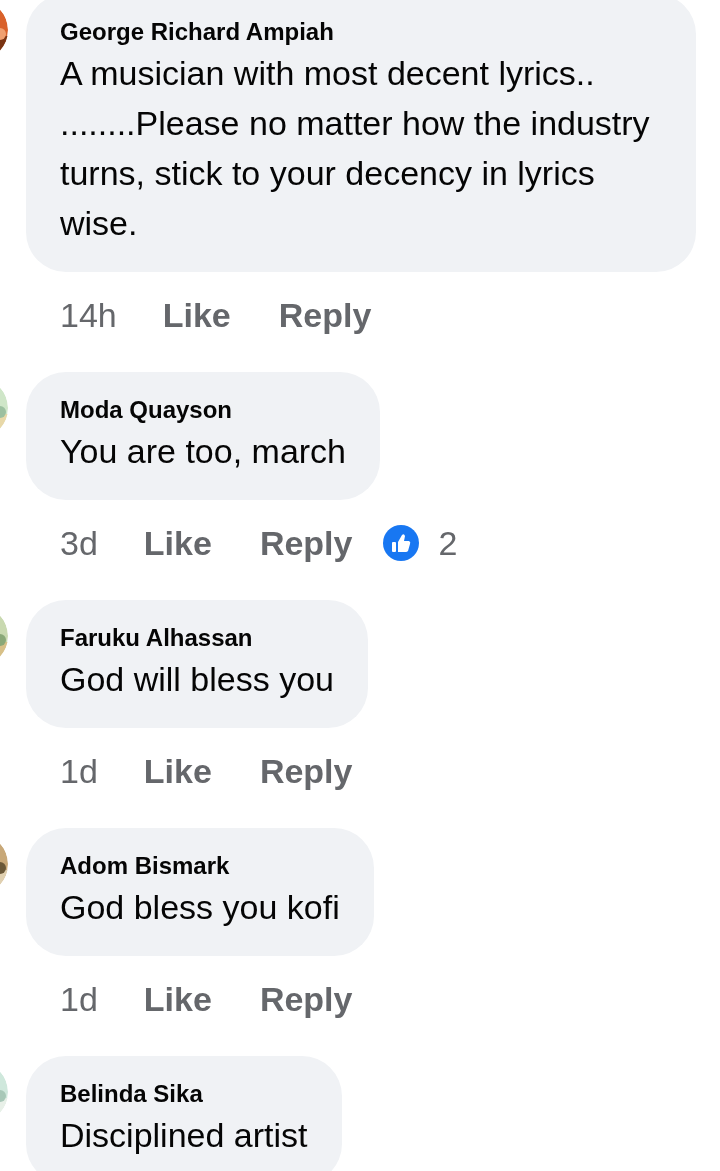 The height and width of the screenshot is (1171, 720). Describe the element at coordinates (448, 543) in the screenshot. I see `reaction-count: 2` at that location.